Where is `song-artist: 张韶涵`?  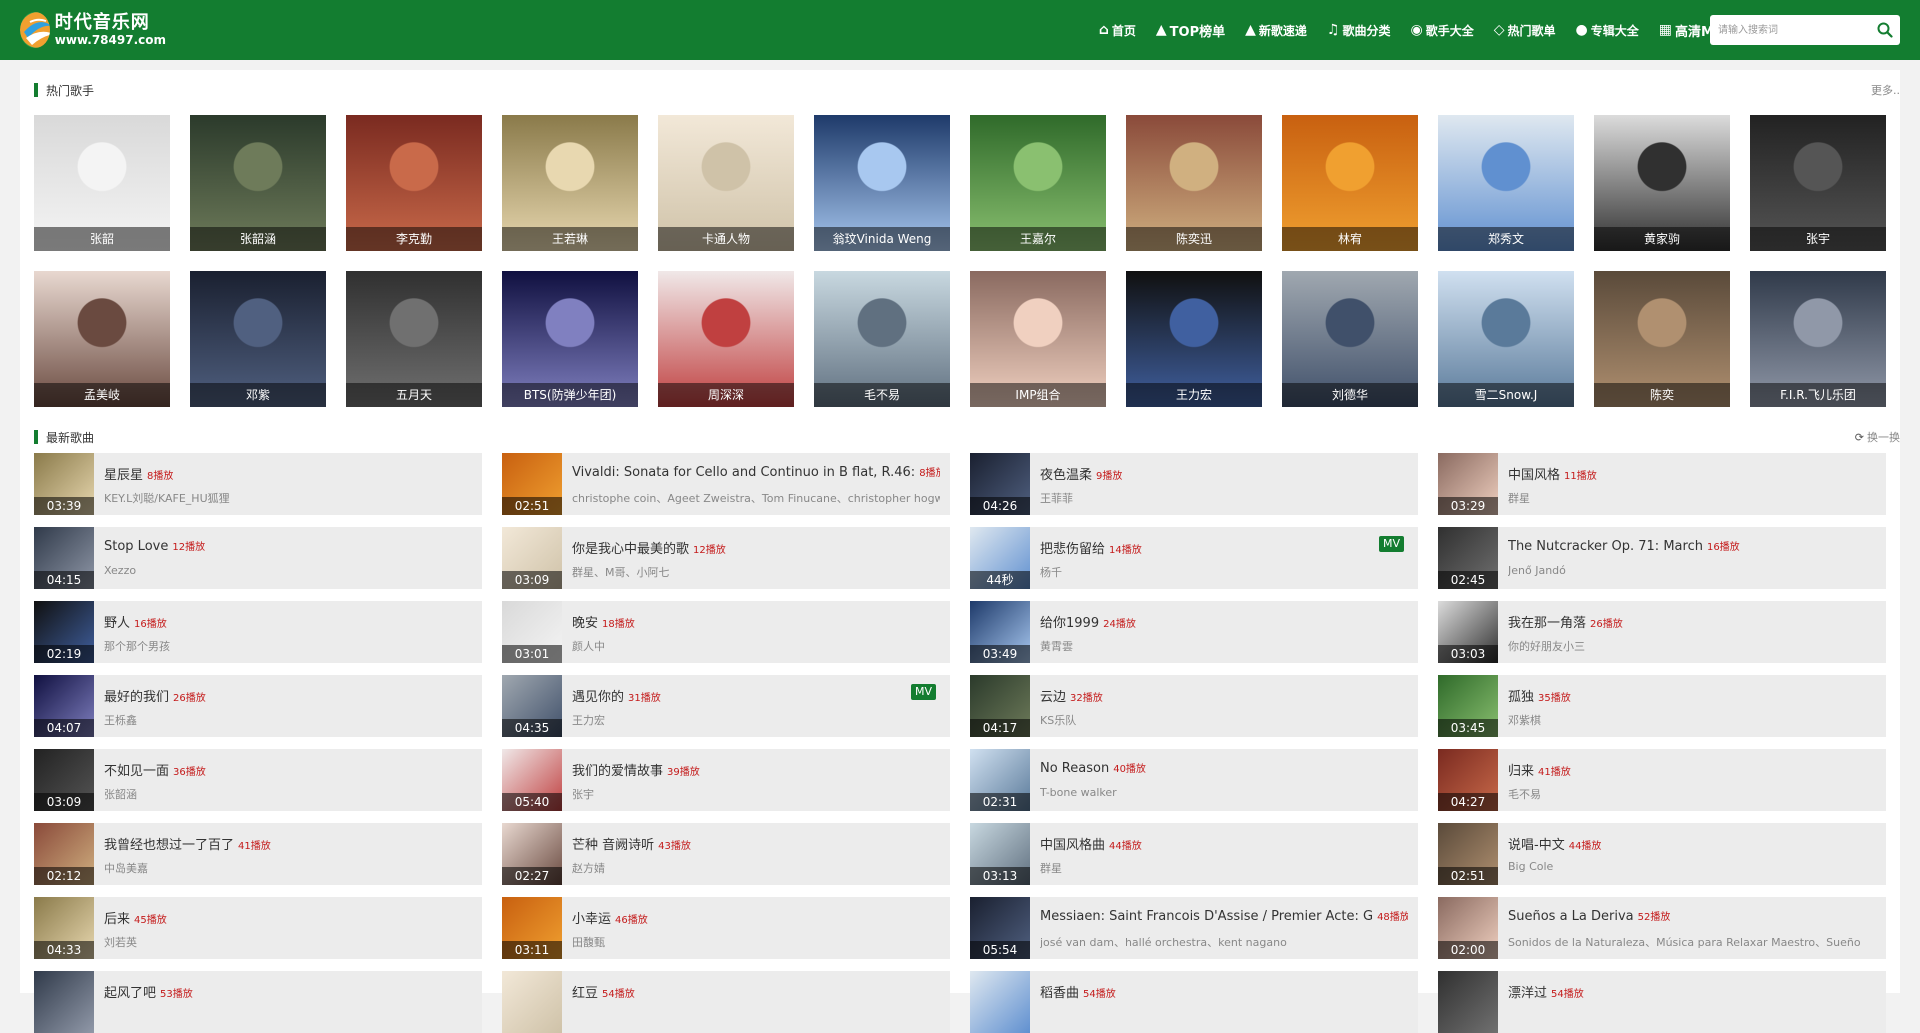 song-artist: 张韶涵 is located at coordinates (288, 794).